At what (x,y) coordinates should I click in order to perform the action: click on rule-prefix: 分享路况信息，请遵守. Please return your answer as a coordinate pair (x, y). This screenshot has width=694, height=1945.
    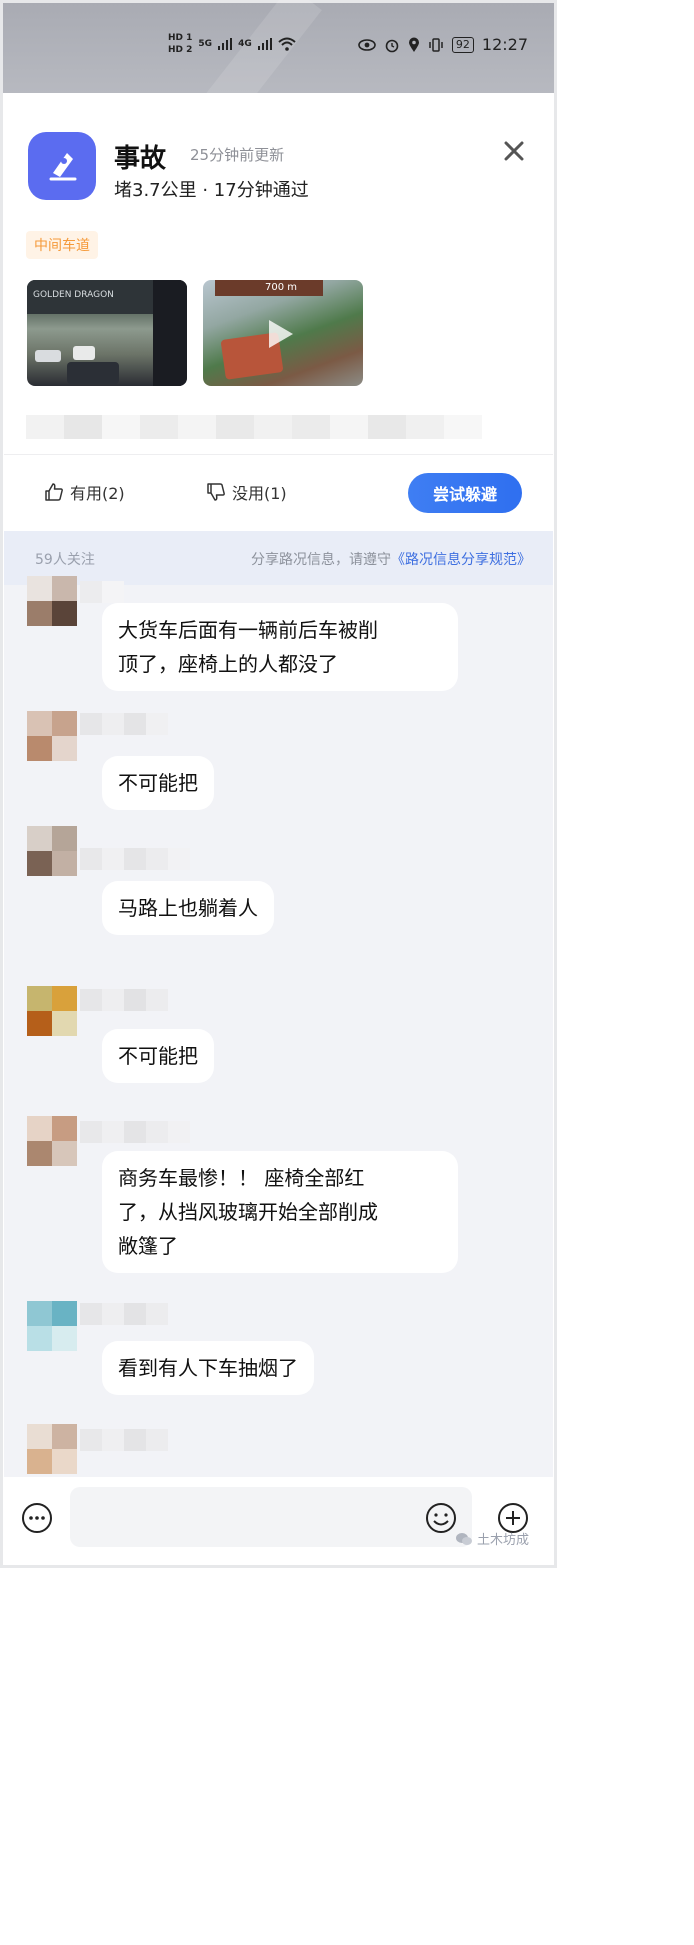
    Looking at the image, I should click on (321, 560).